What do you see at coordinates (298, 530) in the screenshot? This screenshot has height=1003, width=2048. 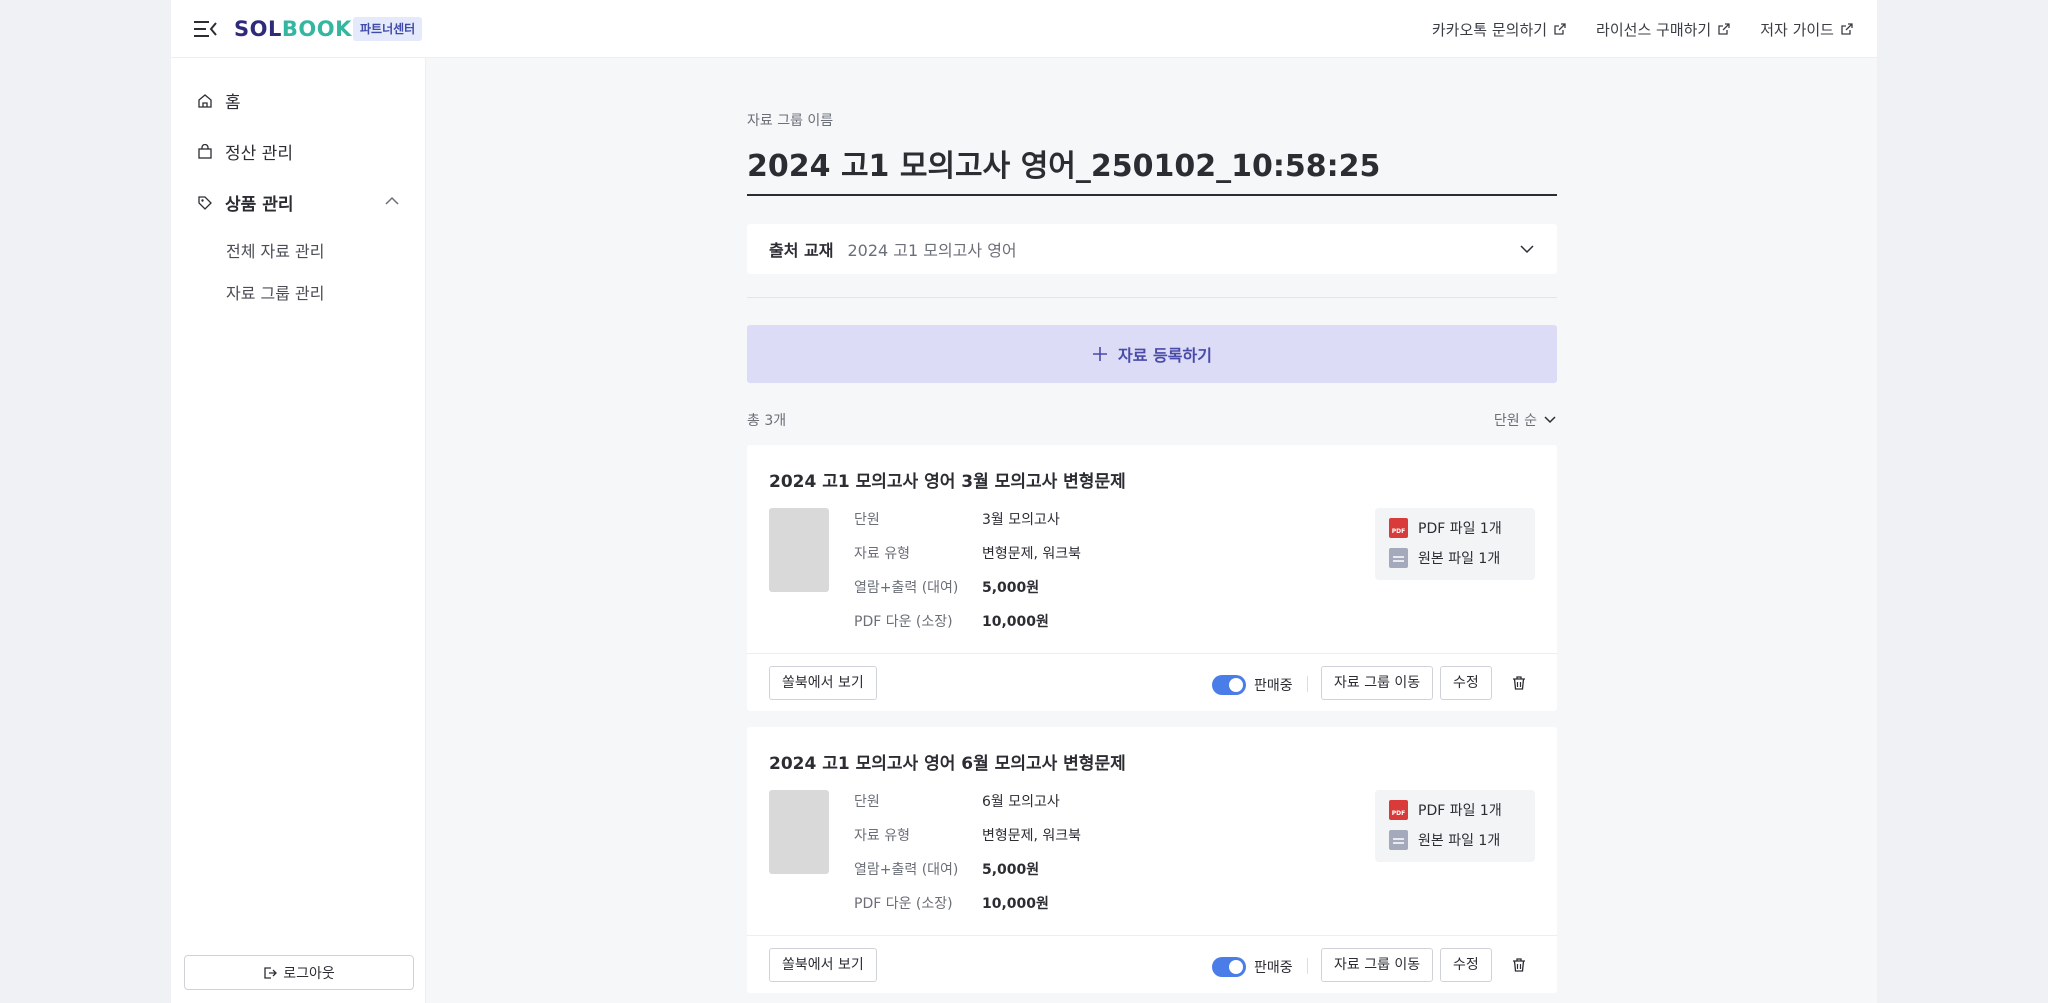 I see `sidebar: 홈 정산 관리 상품 관리 전체 자료 관리 자료 그룹 관리 로그아웃` at bounding box center [298, 530].